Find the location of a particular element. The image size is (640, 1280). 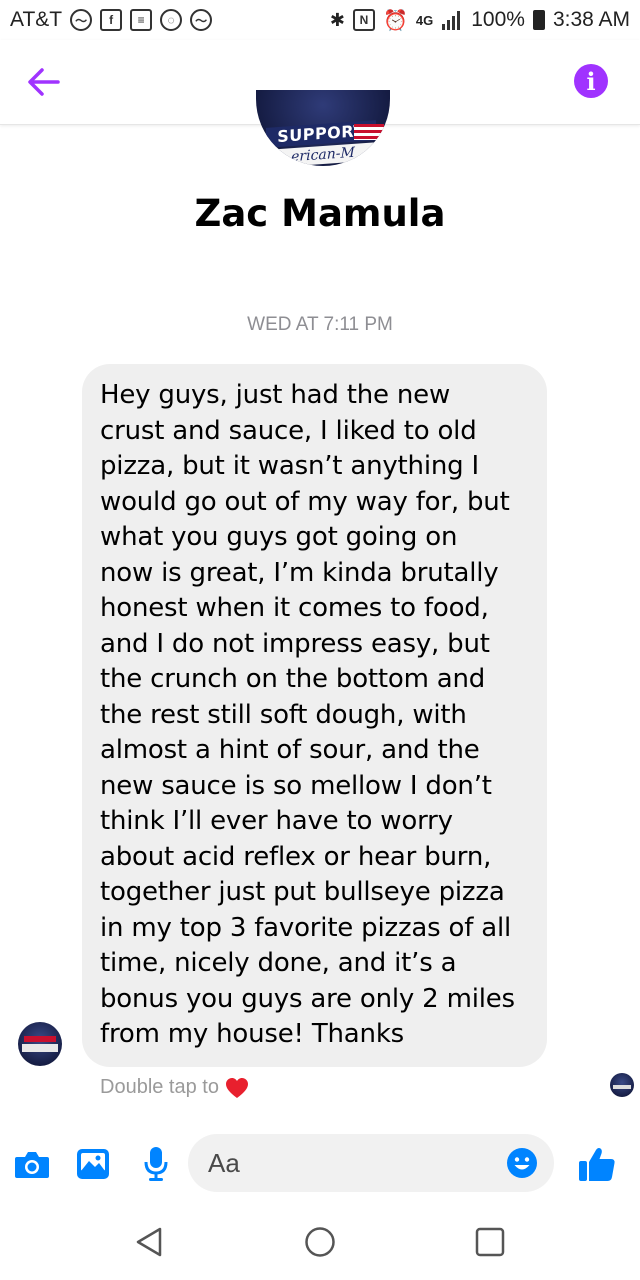

nfc-icon: N is located at coordinates (363, 20).